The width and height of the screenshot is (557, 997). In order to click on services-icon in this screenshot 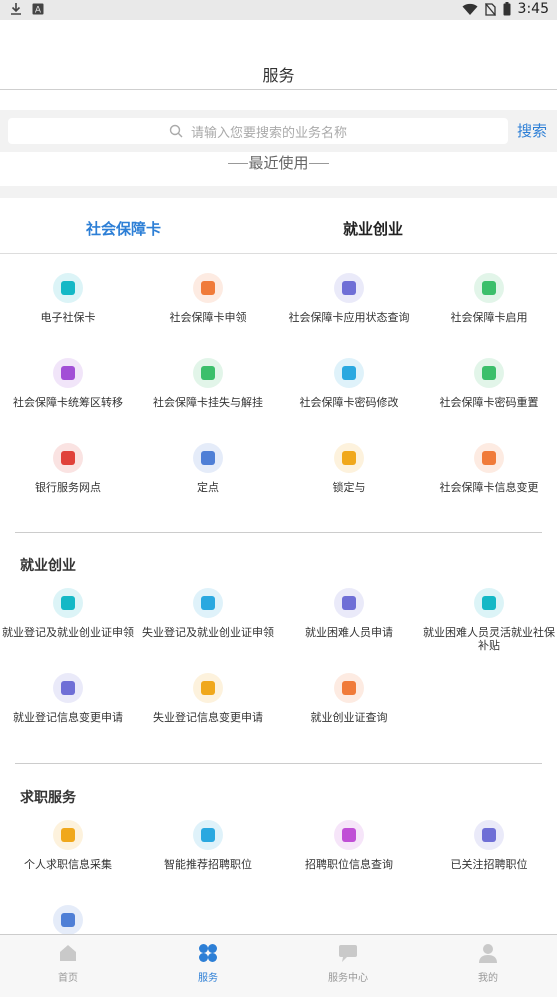, I will do `click(208, 953)`.